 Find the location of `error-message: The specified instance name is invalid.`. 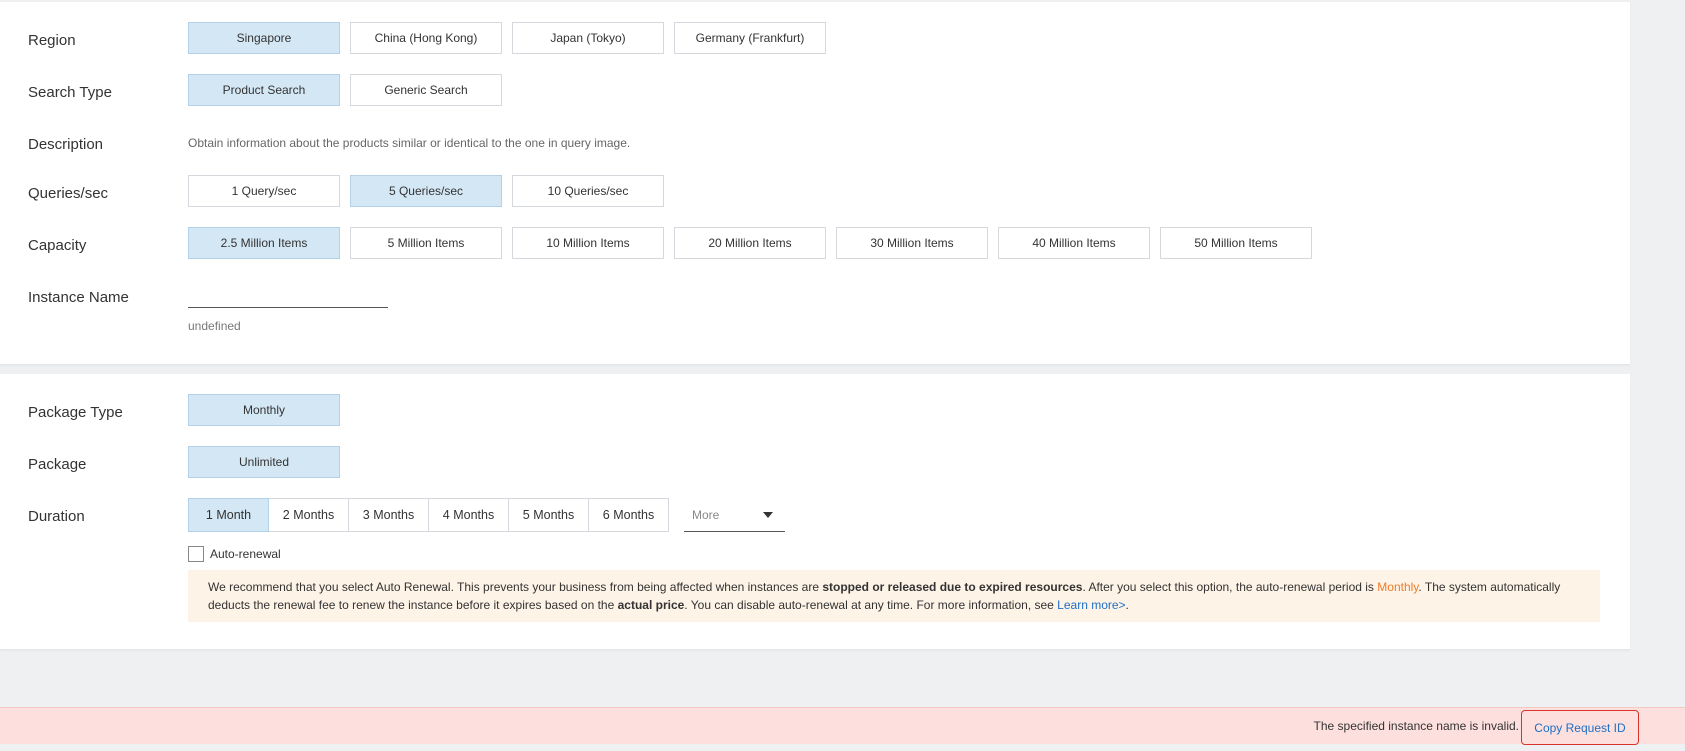

error-message: The specified instance name is invalid. is located at coordinates (1416, 726).